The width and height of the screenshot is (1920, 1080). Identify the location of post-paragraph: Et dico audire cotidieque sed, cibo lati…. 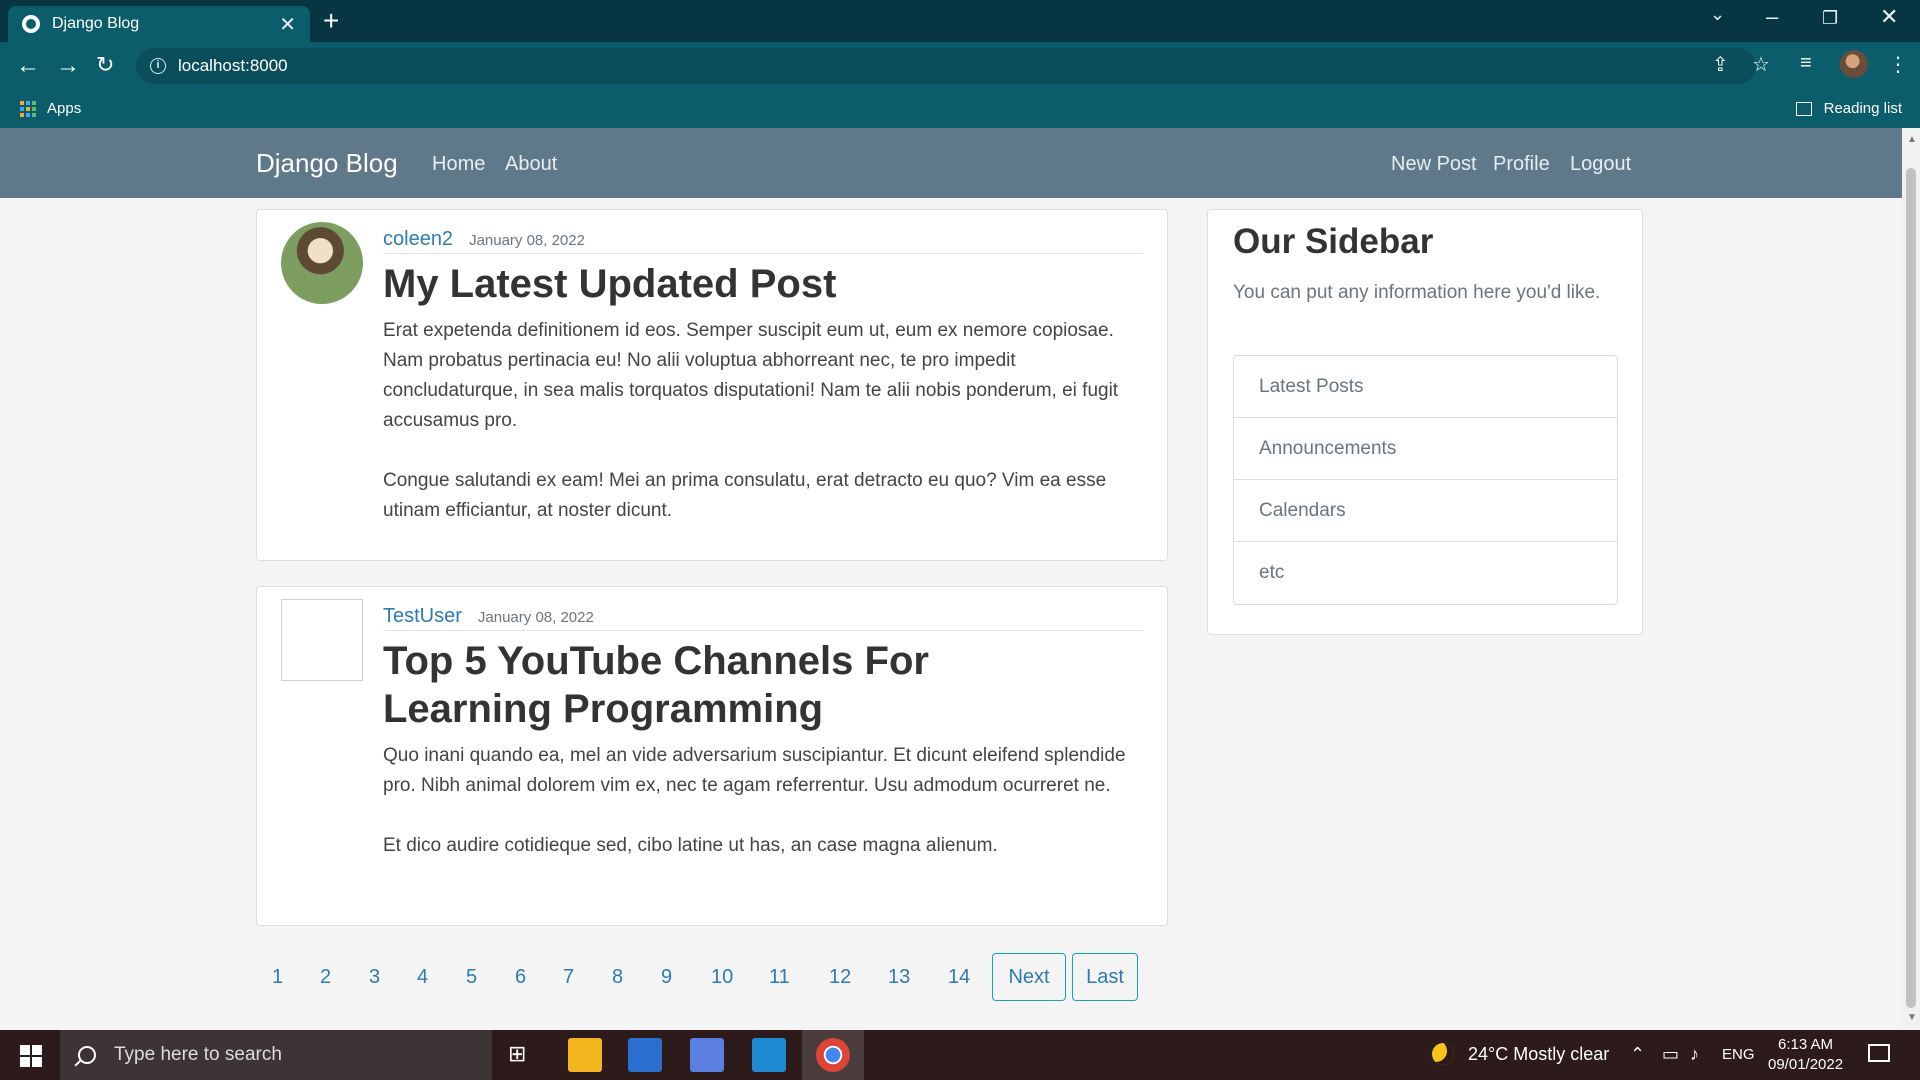
(690, 845).